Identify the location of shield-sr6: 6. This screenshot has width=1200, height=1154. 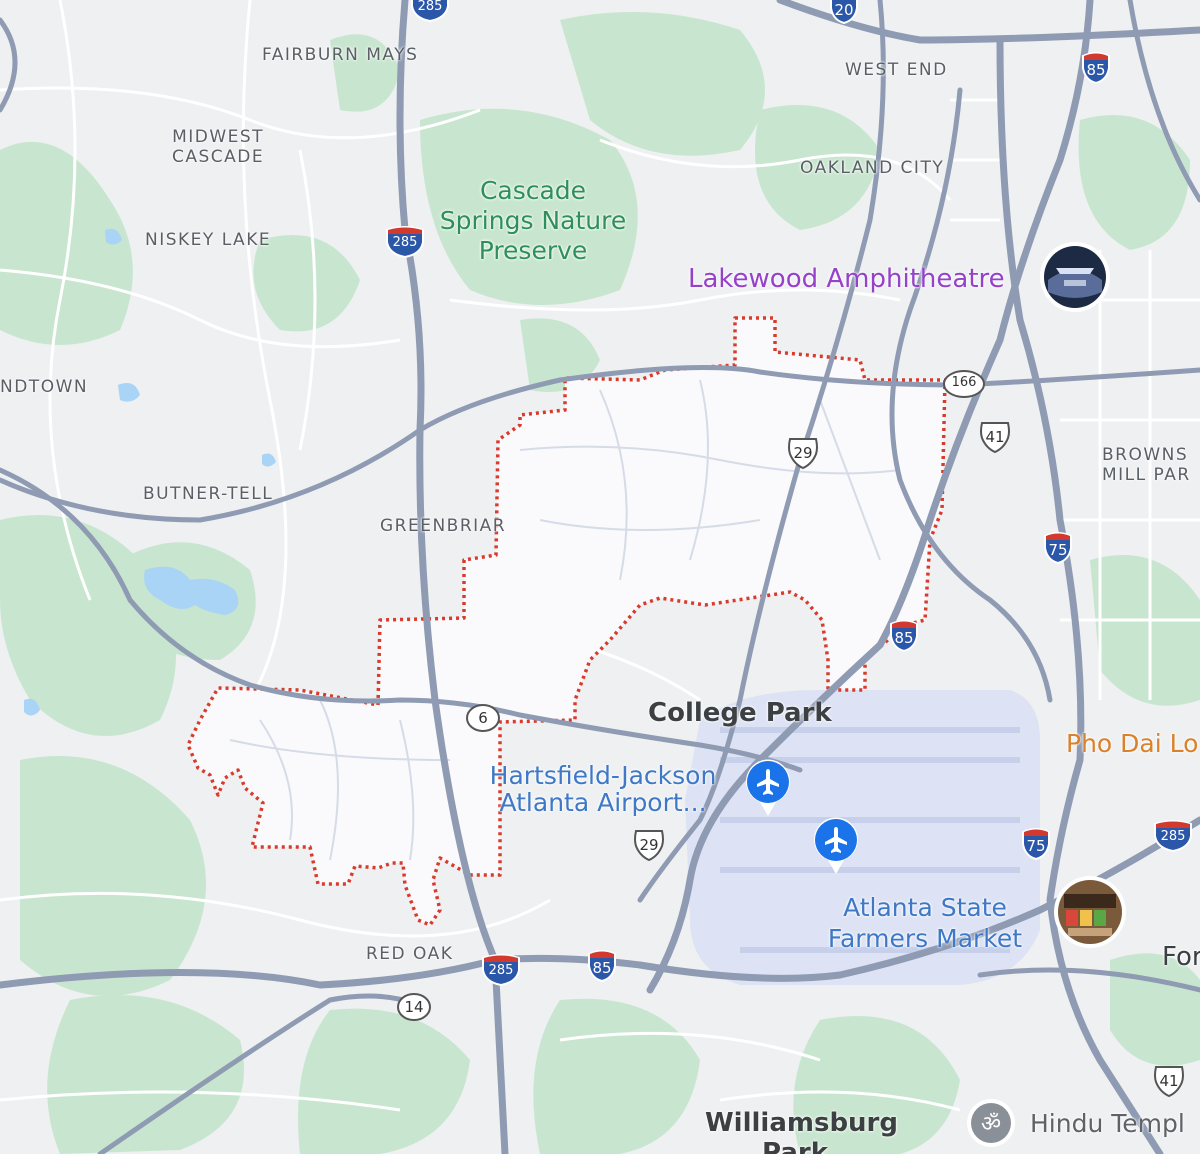
(483, 718).